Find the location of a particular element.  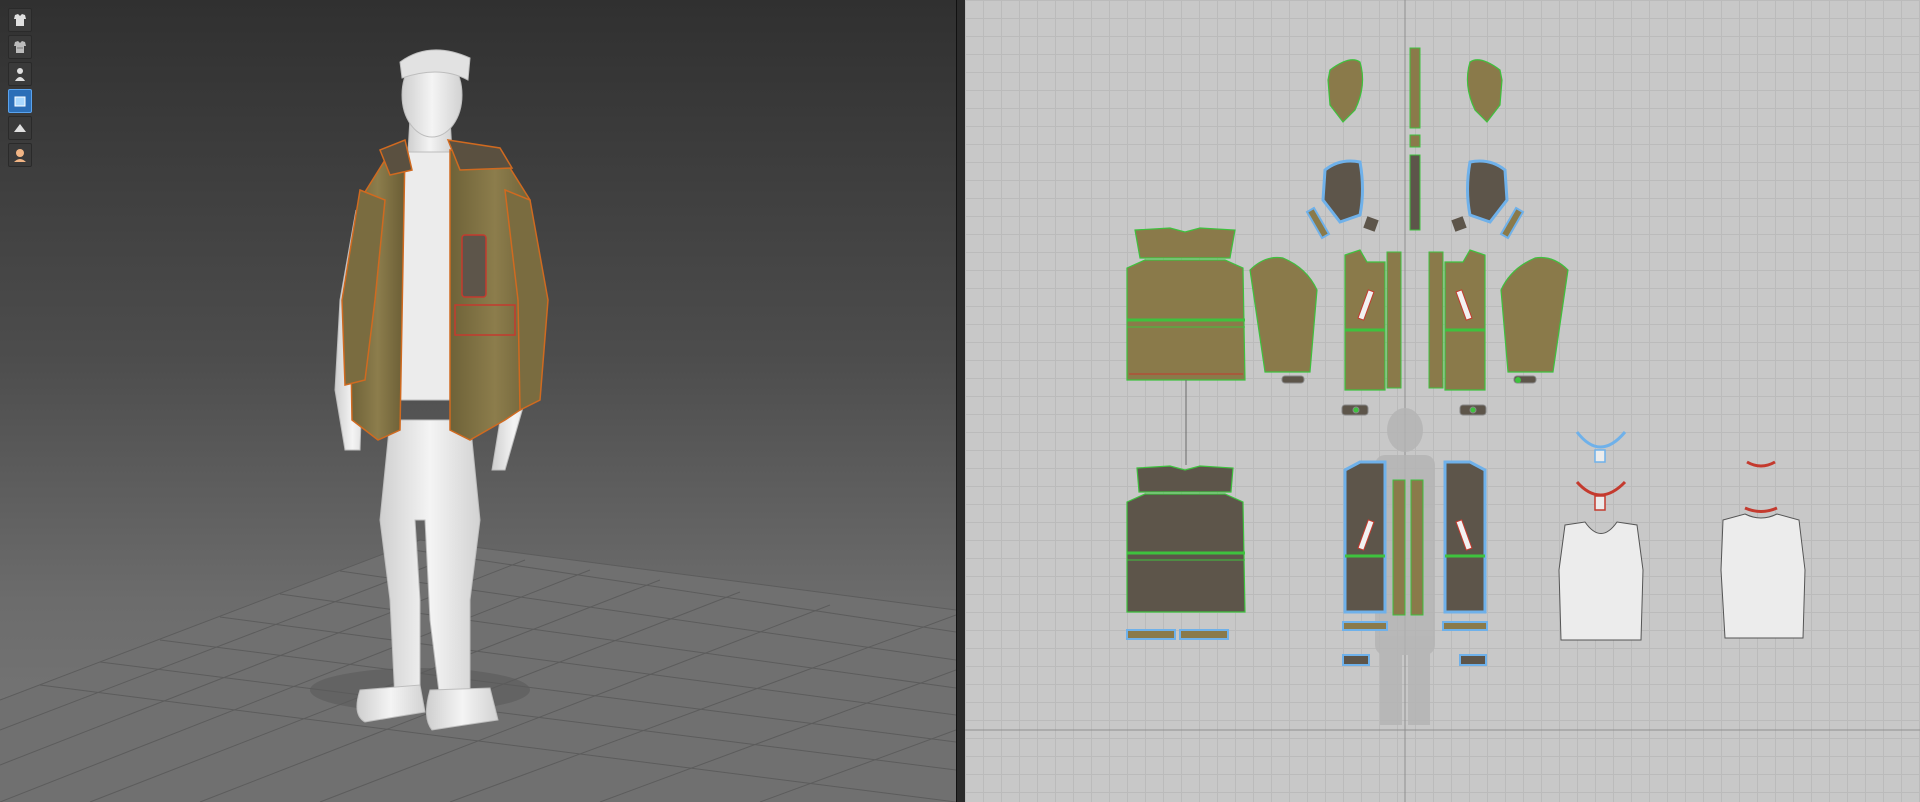

front-left-piece is located at coordinates (1365, 320).